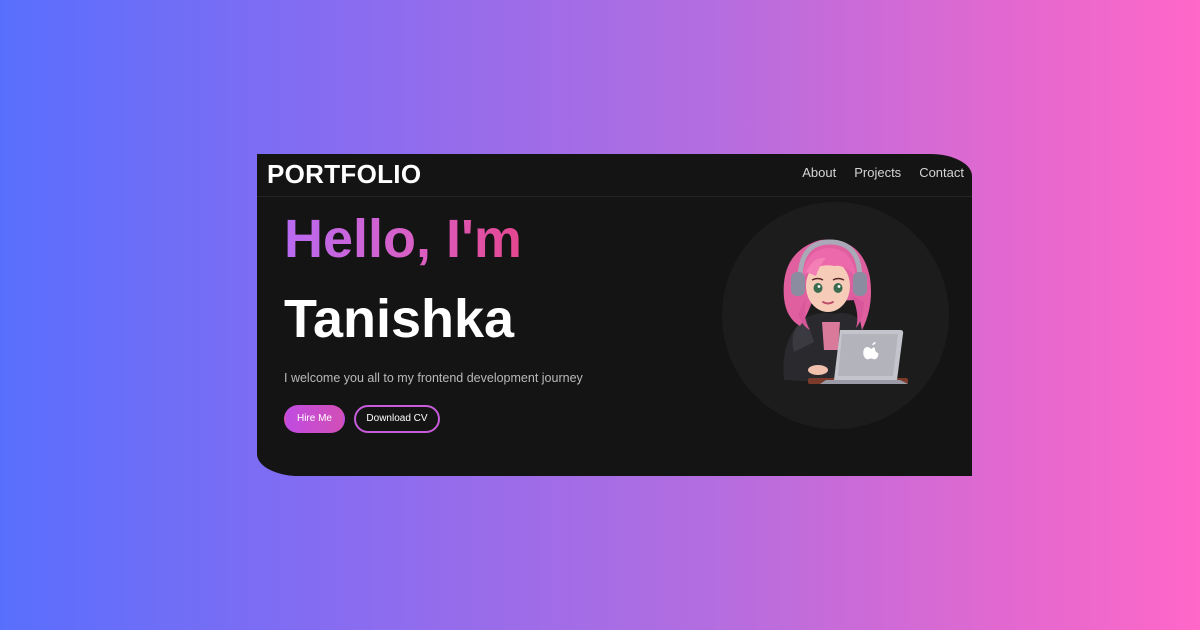 This screenshot has height=630, width=1200. I want to click on nav-link-projects: Projects, so click(877, 173).